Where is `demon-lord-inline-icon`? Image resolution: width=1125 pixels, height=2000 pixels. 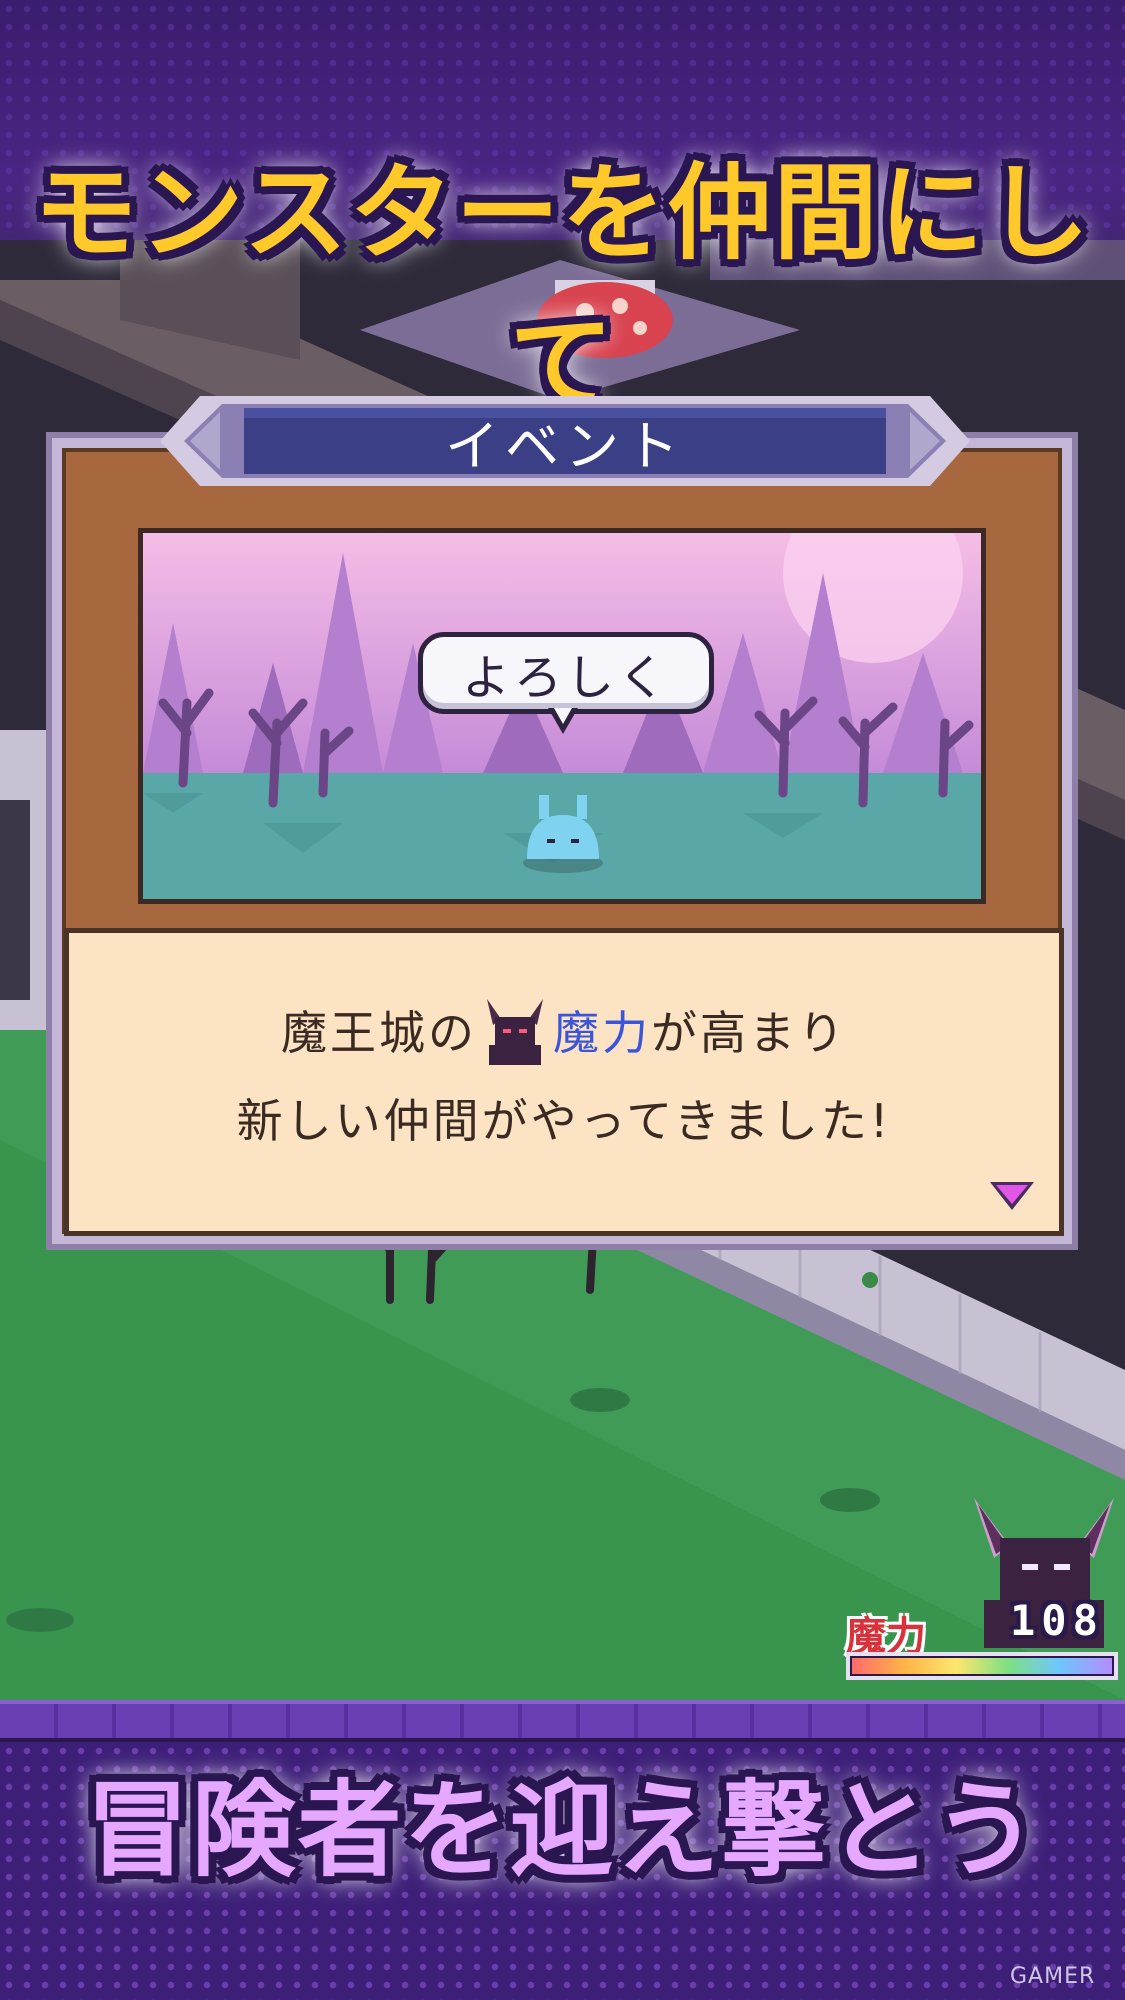 demon-lord-inline-icon is located at coordinates (515, 1032).